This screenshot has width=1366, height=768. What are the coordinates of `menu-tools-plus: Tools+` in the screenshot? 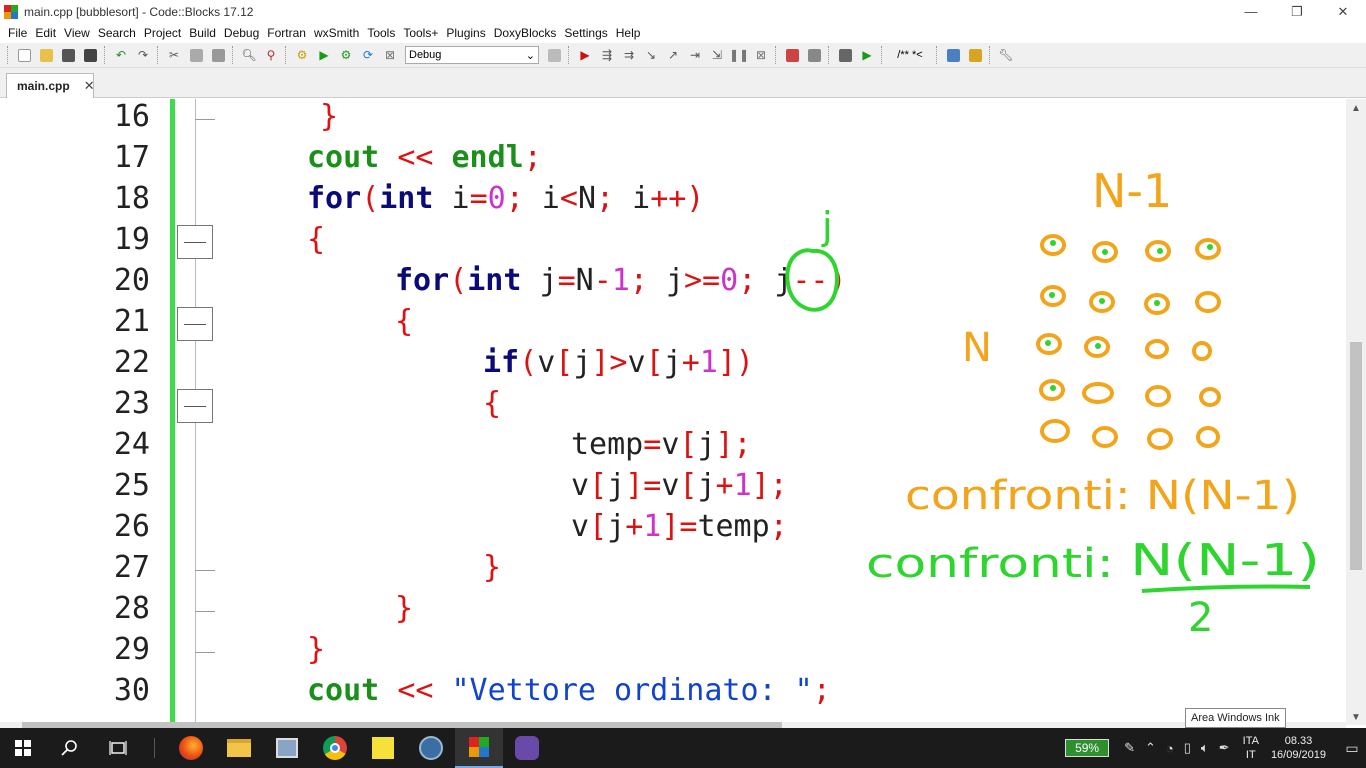 It's located at (420, 33).